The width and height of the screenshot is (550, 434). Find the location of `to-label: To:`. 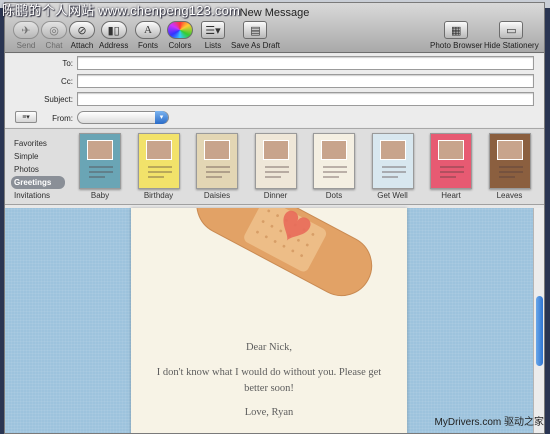

to-label: To: is located at coordinates (67, 63).